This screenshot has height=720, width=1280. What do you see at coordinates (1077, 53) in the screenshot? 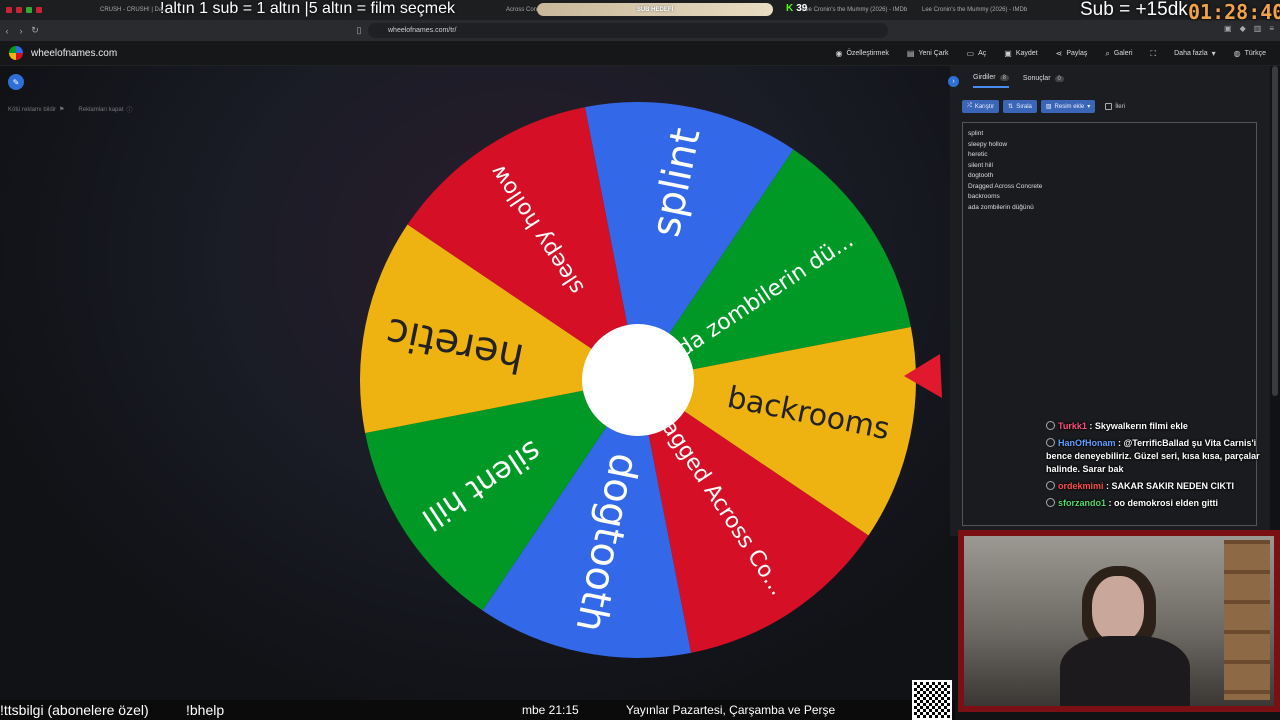
I see `menu-label: Paylaş` at bounding box center [1077, 53].